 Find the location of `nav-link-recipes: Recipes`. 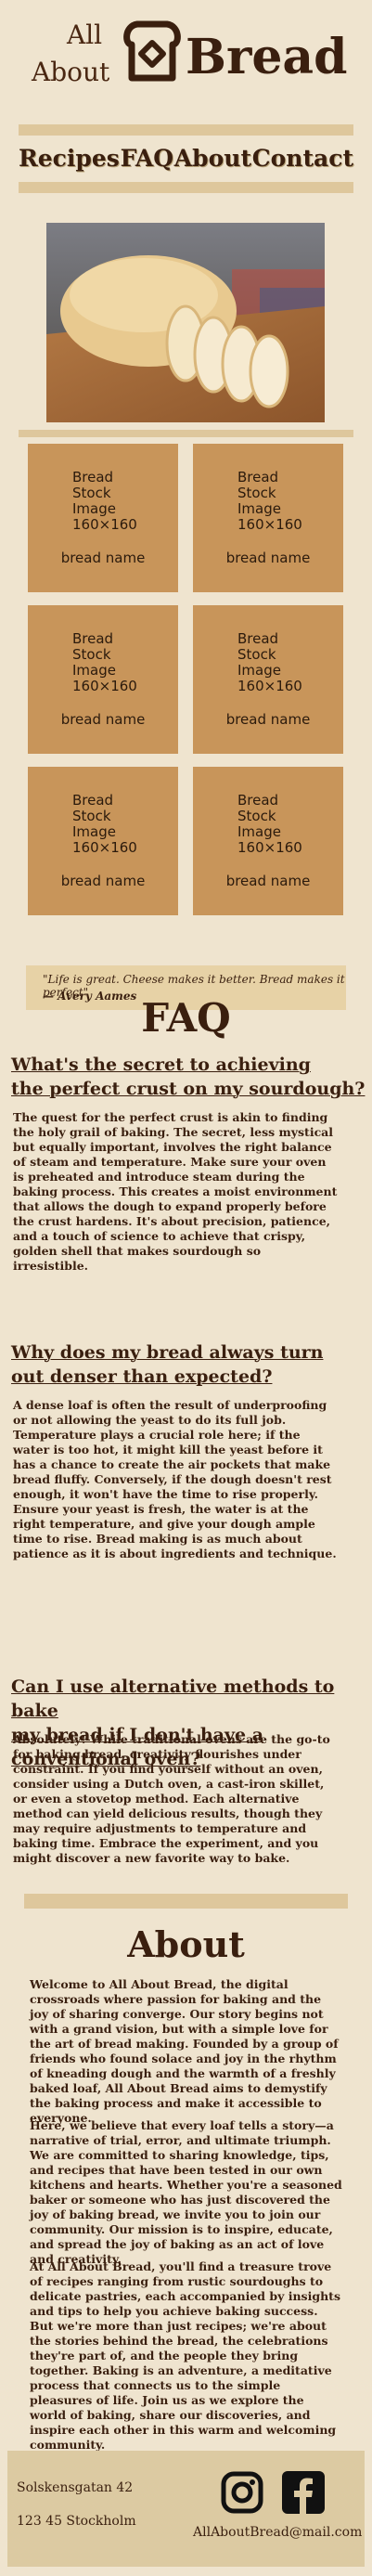

nav-link-recipes: Recipes is located at coordinates (69, 158).